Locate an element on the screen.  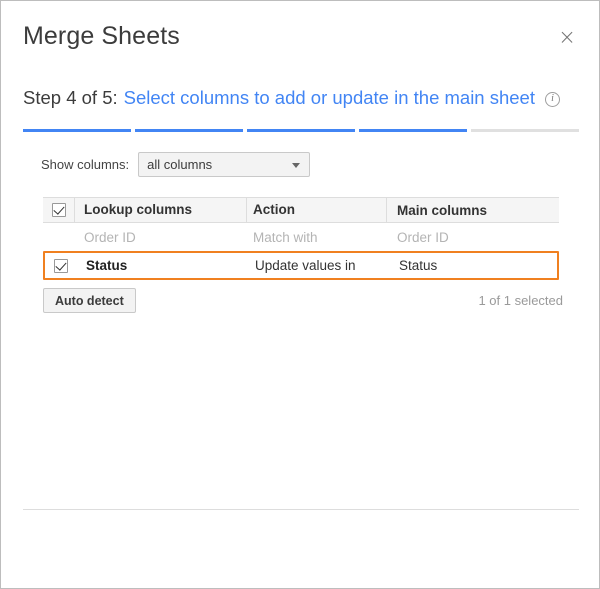
select-all-checkbox-cell is located at coordinates (59, 210).